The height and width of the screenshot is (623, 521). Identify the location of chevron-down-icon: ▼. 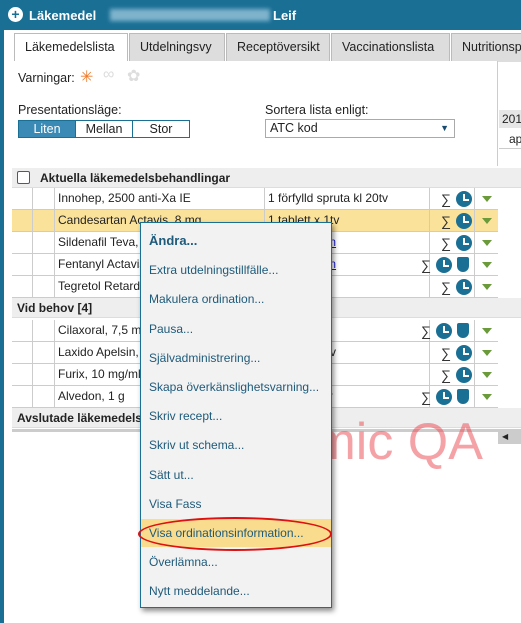
(444, 128).